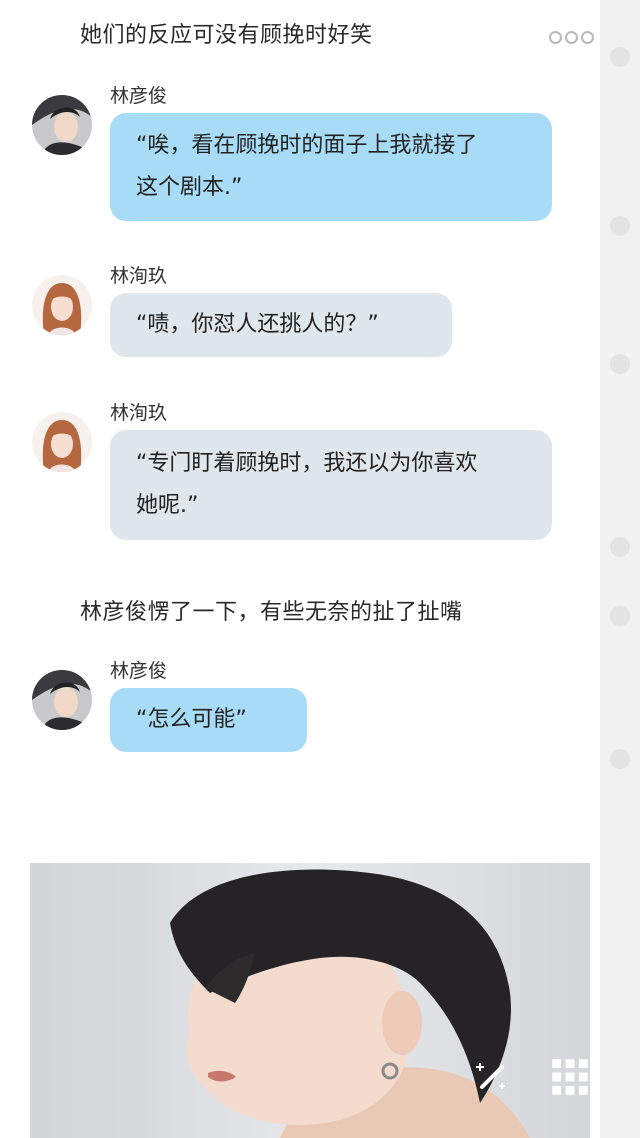 This screenshot has width=640, height=1138. What do you see at coordinates (492, 1077) in the screenshot?
I see `magic-wand-icon` at bounding box center [492, 1077].